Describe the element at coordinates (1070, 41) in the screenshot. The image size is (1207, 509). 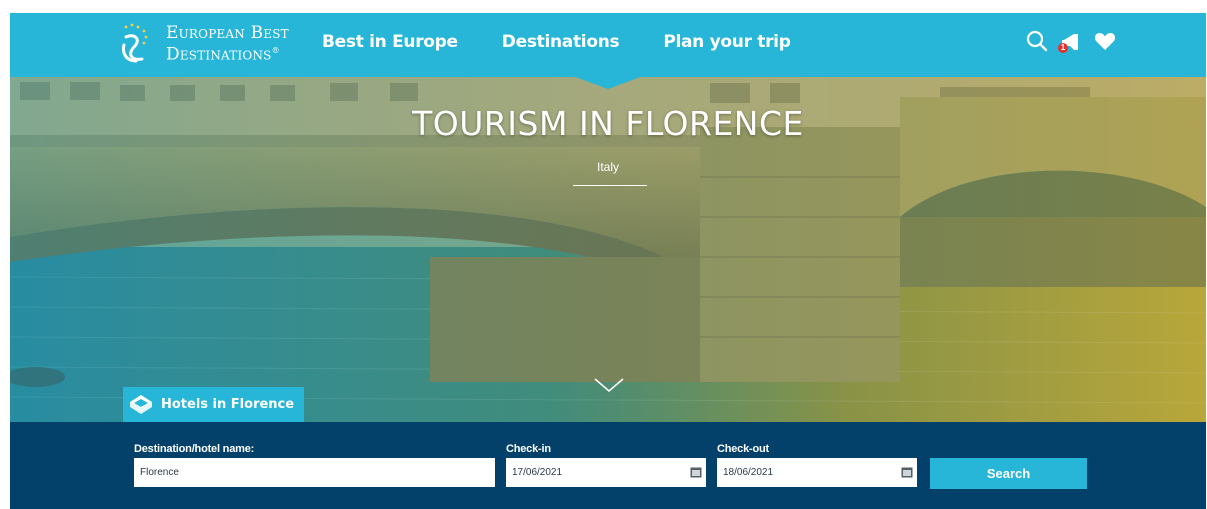
I see `notification-button: 1` at that location.